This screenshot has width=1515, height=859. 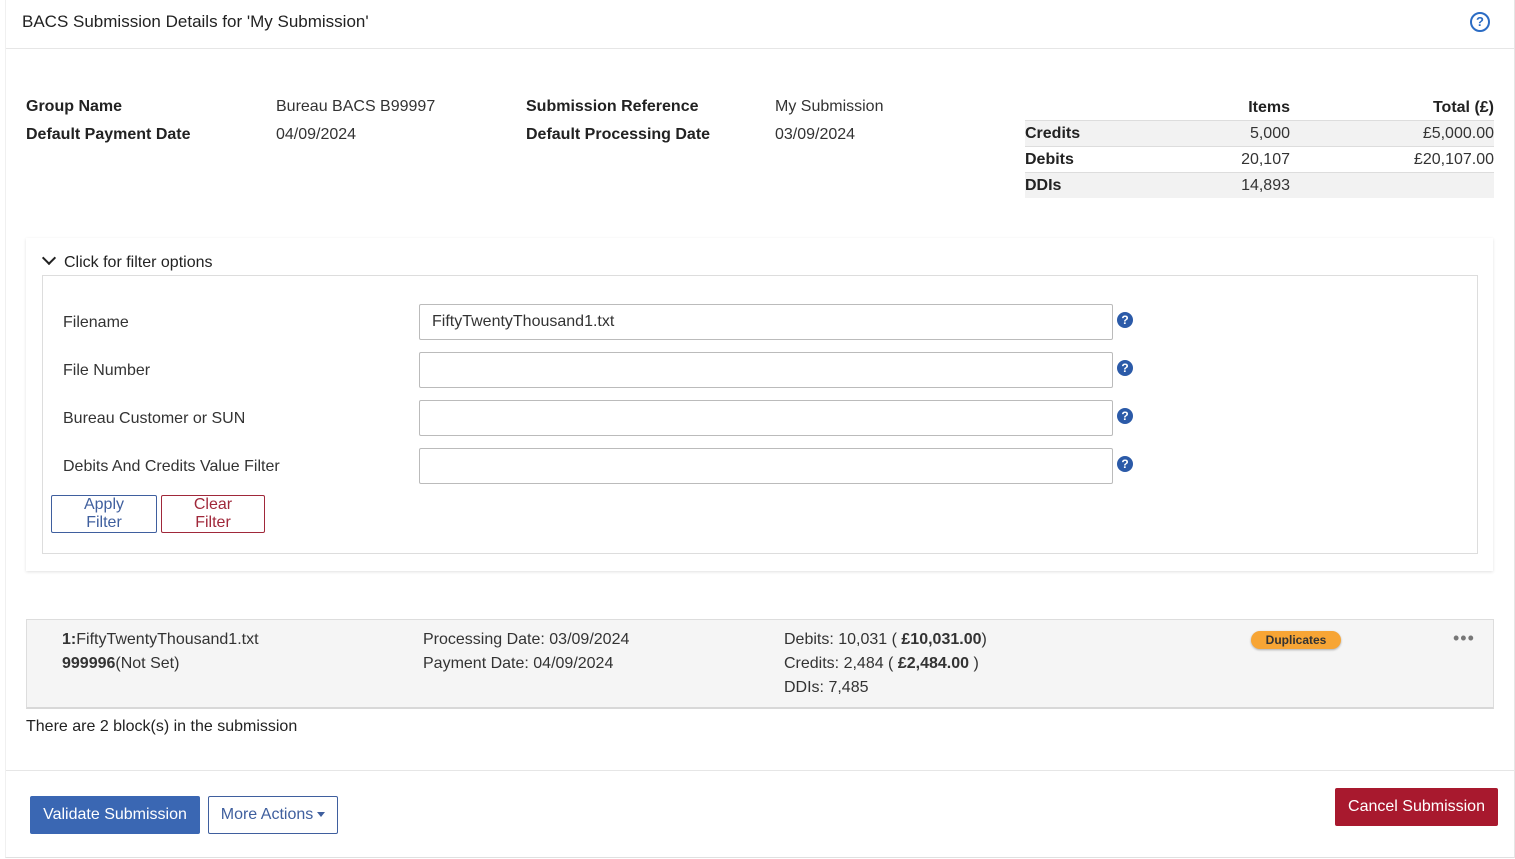 What do you see at coordinates (1392, 185) in the screenshot?
I see `totals-row-total` at bounding box center [1392, 185].